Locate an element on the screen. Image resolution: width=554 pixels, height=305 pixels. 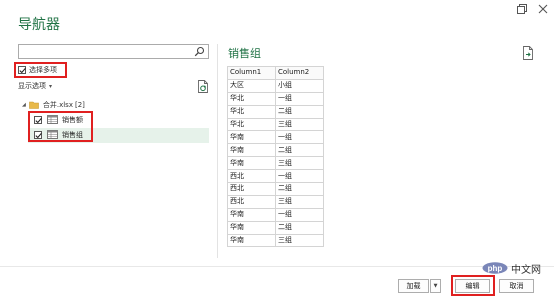
display-options-dropdown: 显示选项 ▾ is located at coordinates (35, 86).